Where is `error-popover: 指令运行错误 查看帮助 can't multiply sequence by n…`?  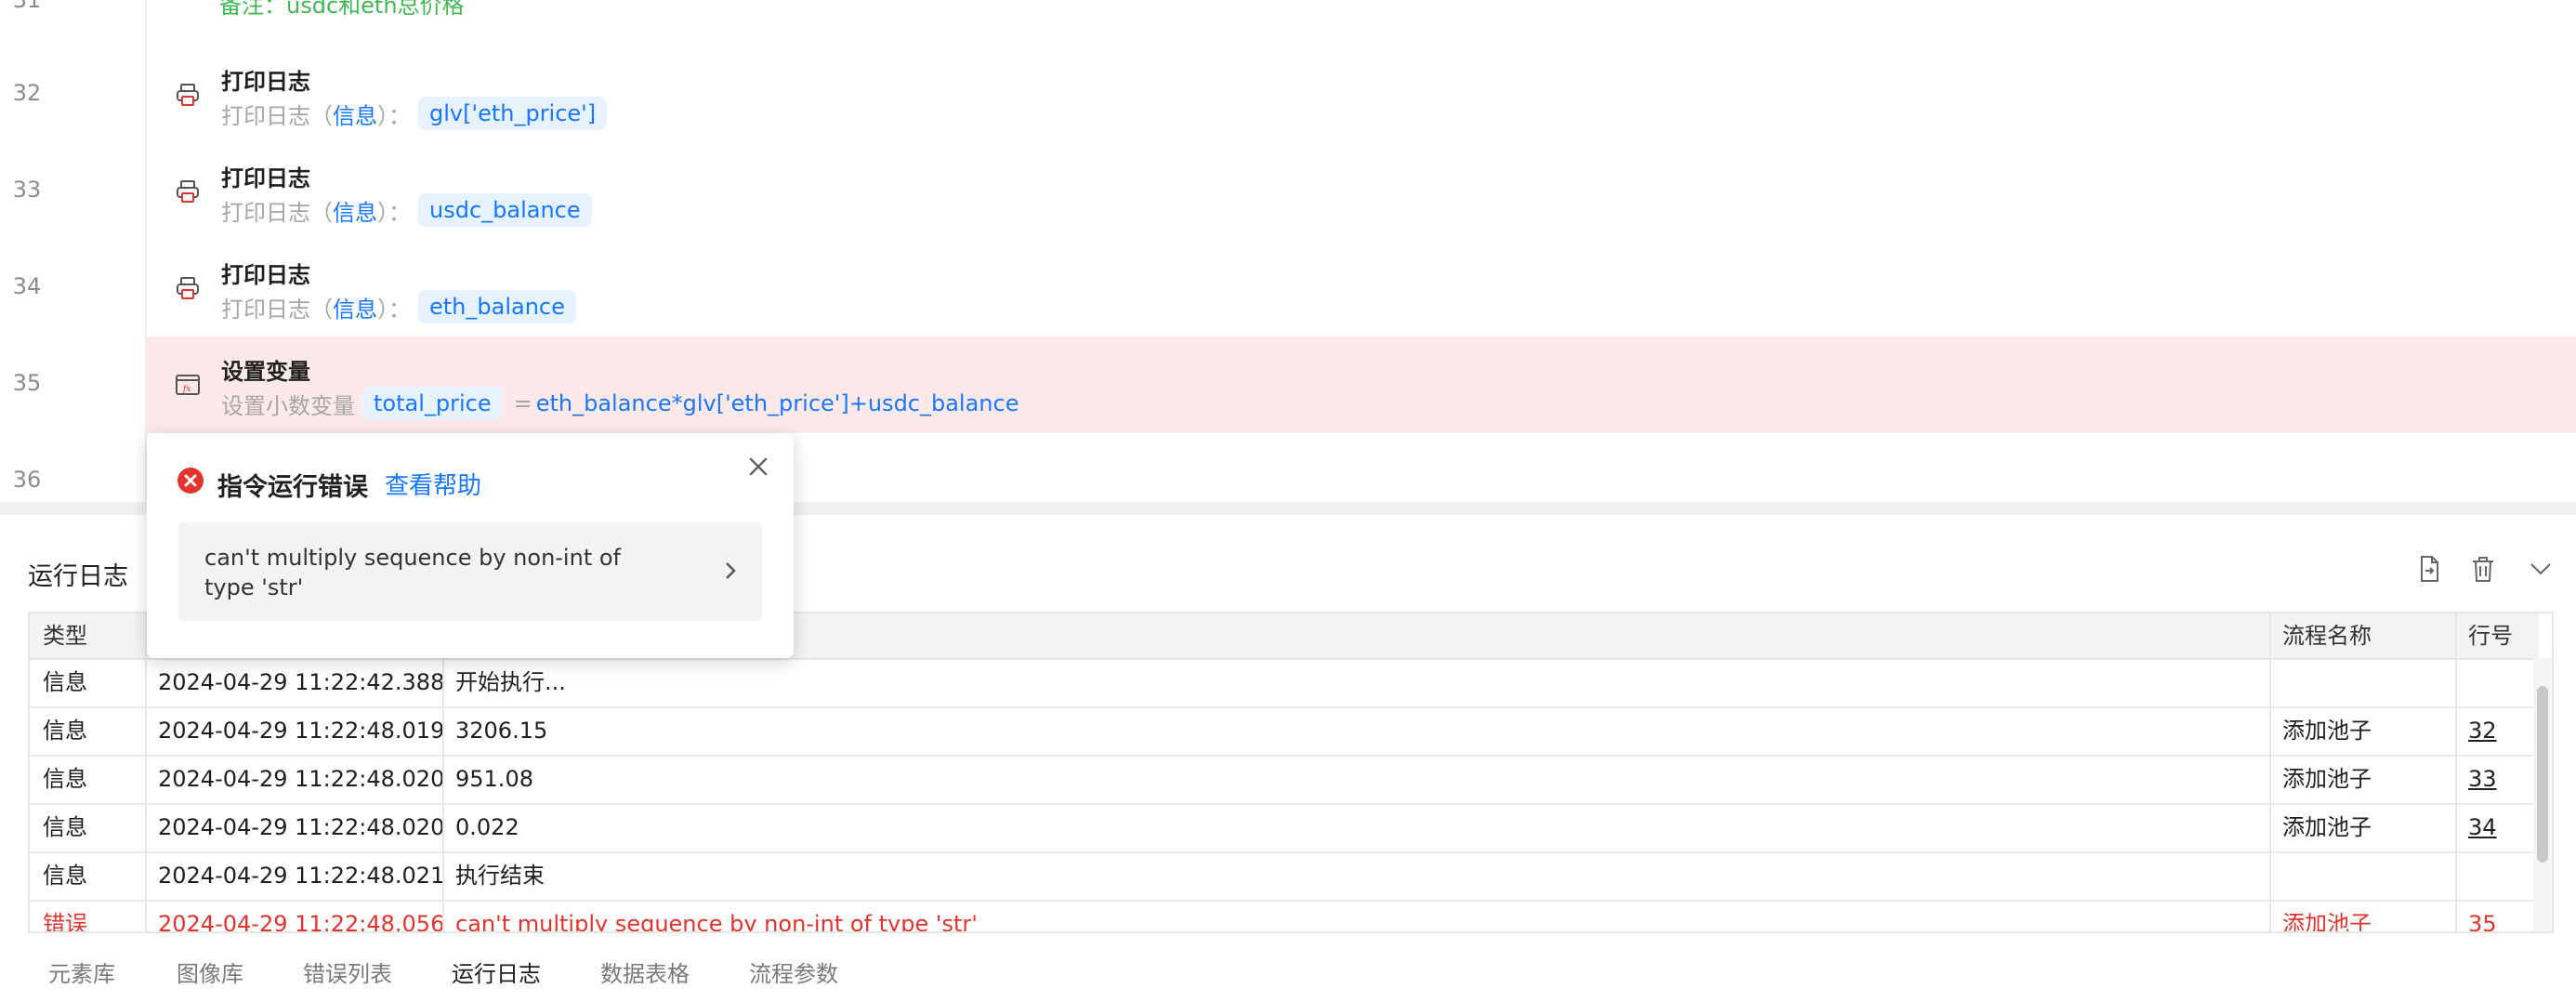
error-popover: 指令运行错误 查看帮助 can't multiply sequence by n… is located at coordinates (470, 545).